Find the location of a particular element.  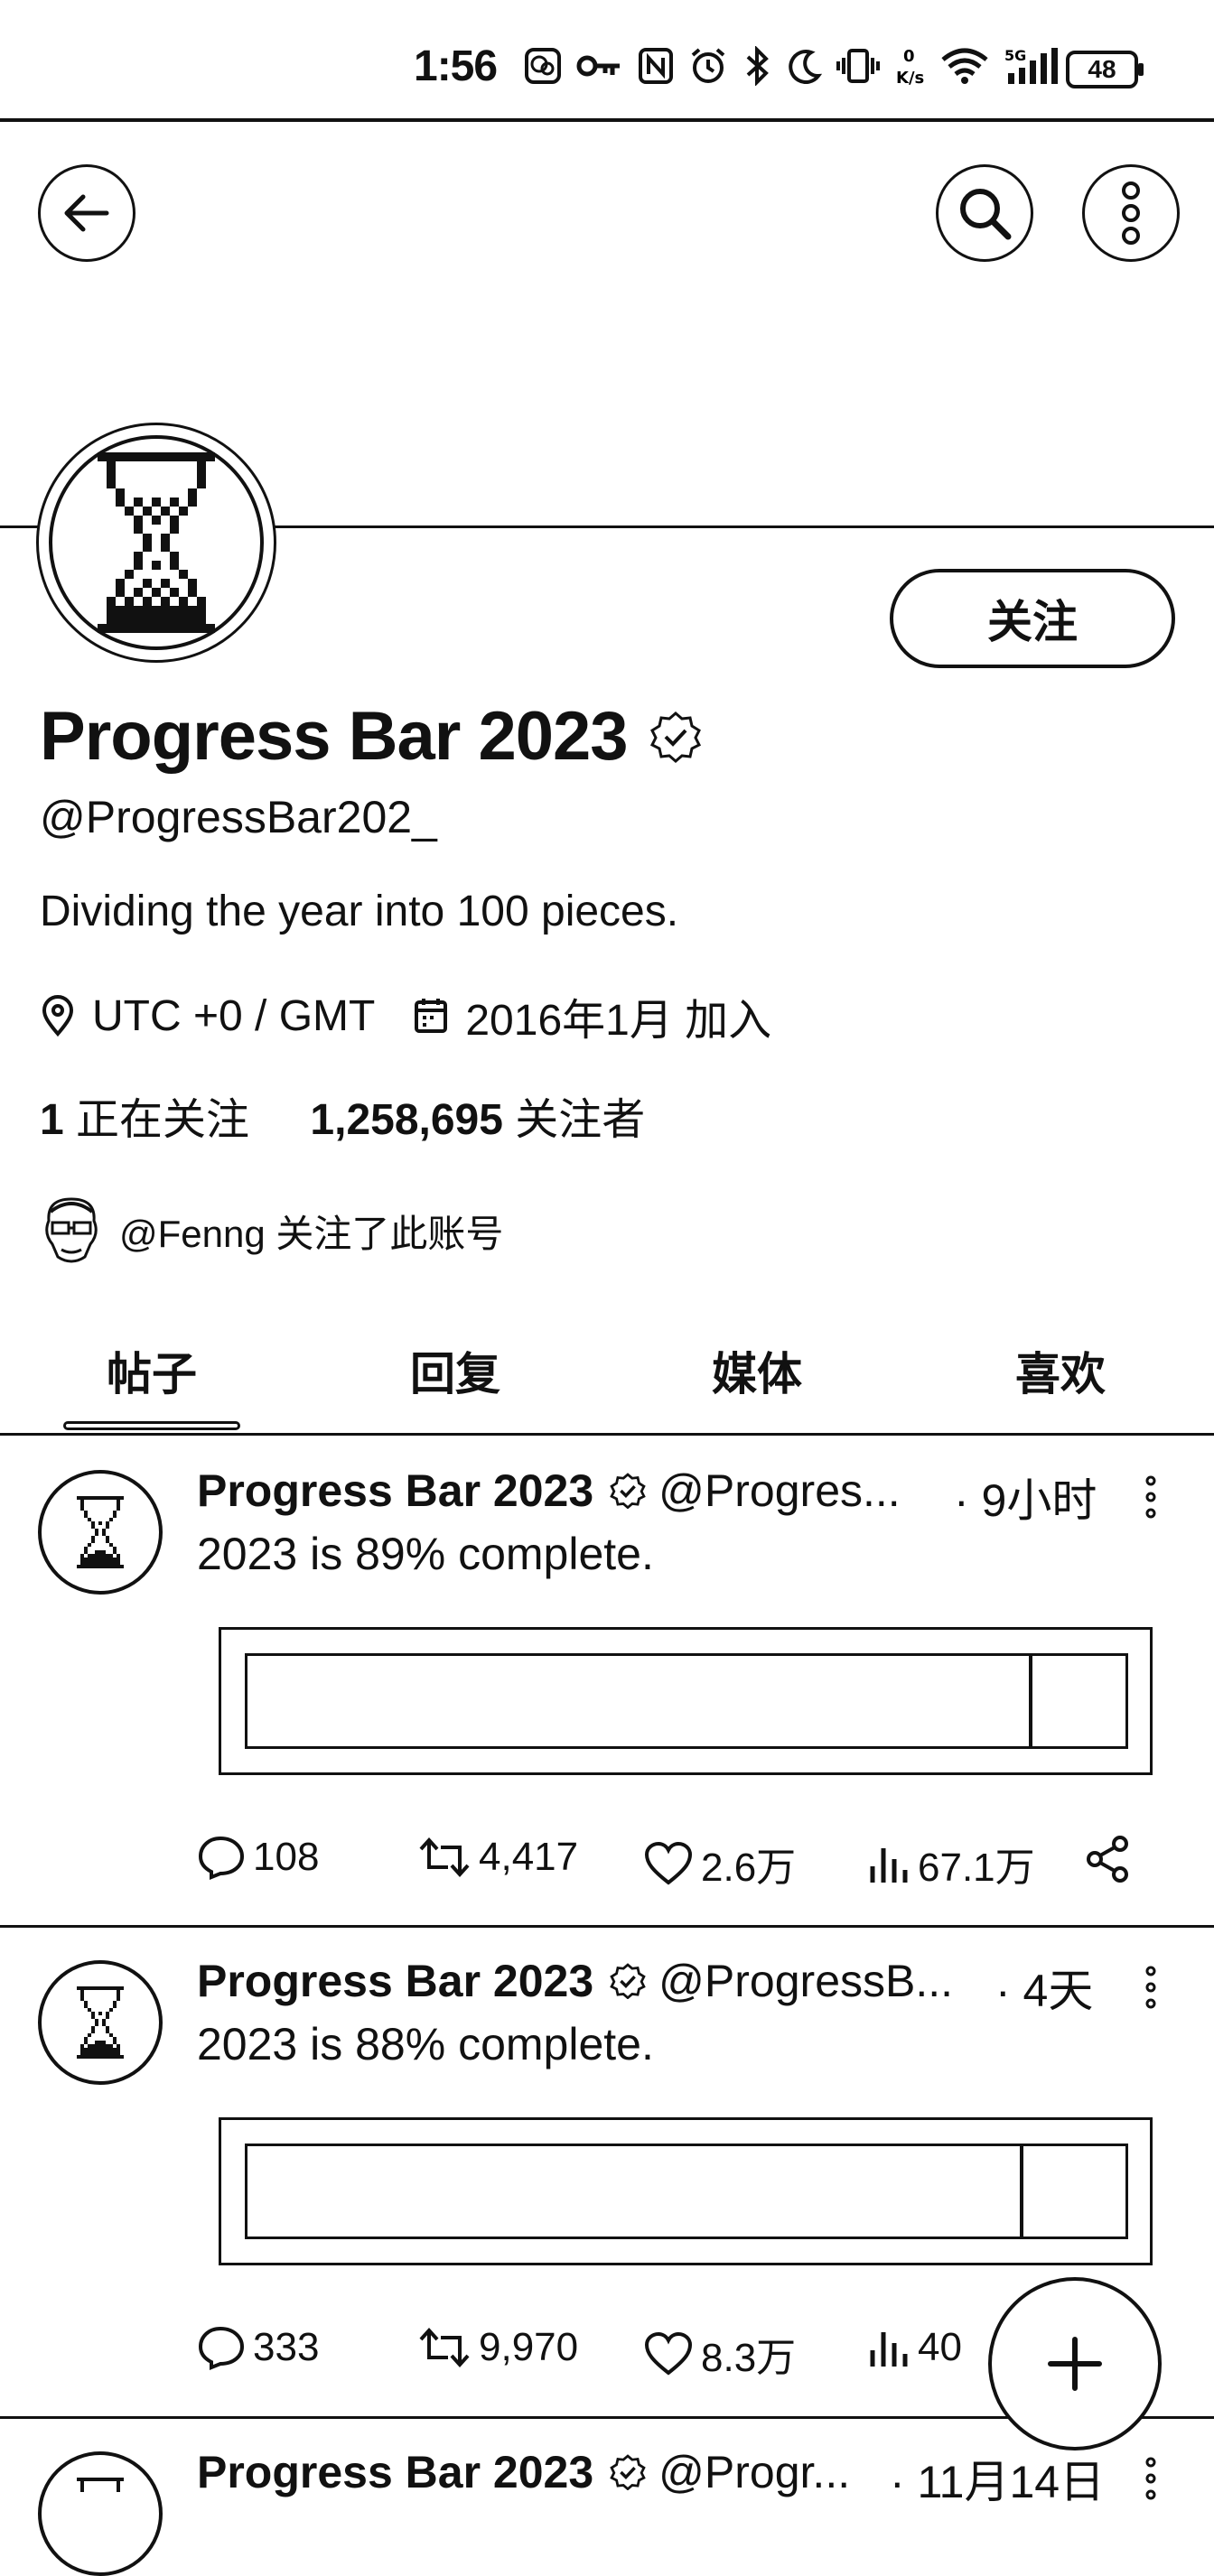

location-pin-icon is located at coordinates (58, 1015).